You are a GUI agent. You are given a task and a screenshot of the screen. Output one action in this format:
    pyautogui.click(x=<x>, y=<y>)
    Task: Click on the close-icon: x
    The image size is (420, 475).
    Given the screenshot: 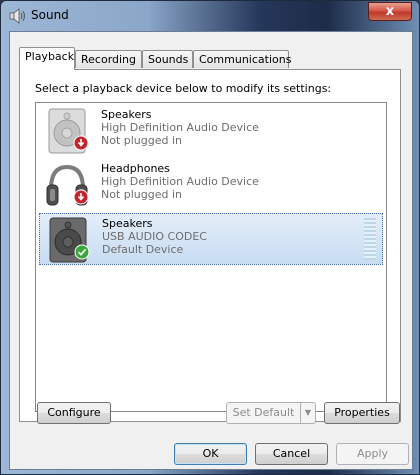 What is the action you would take?
    pyautogui.click(x=390, y=11)
    